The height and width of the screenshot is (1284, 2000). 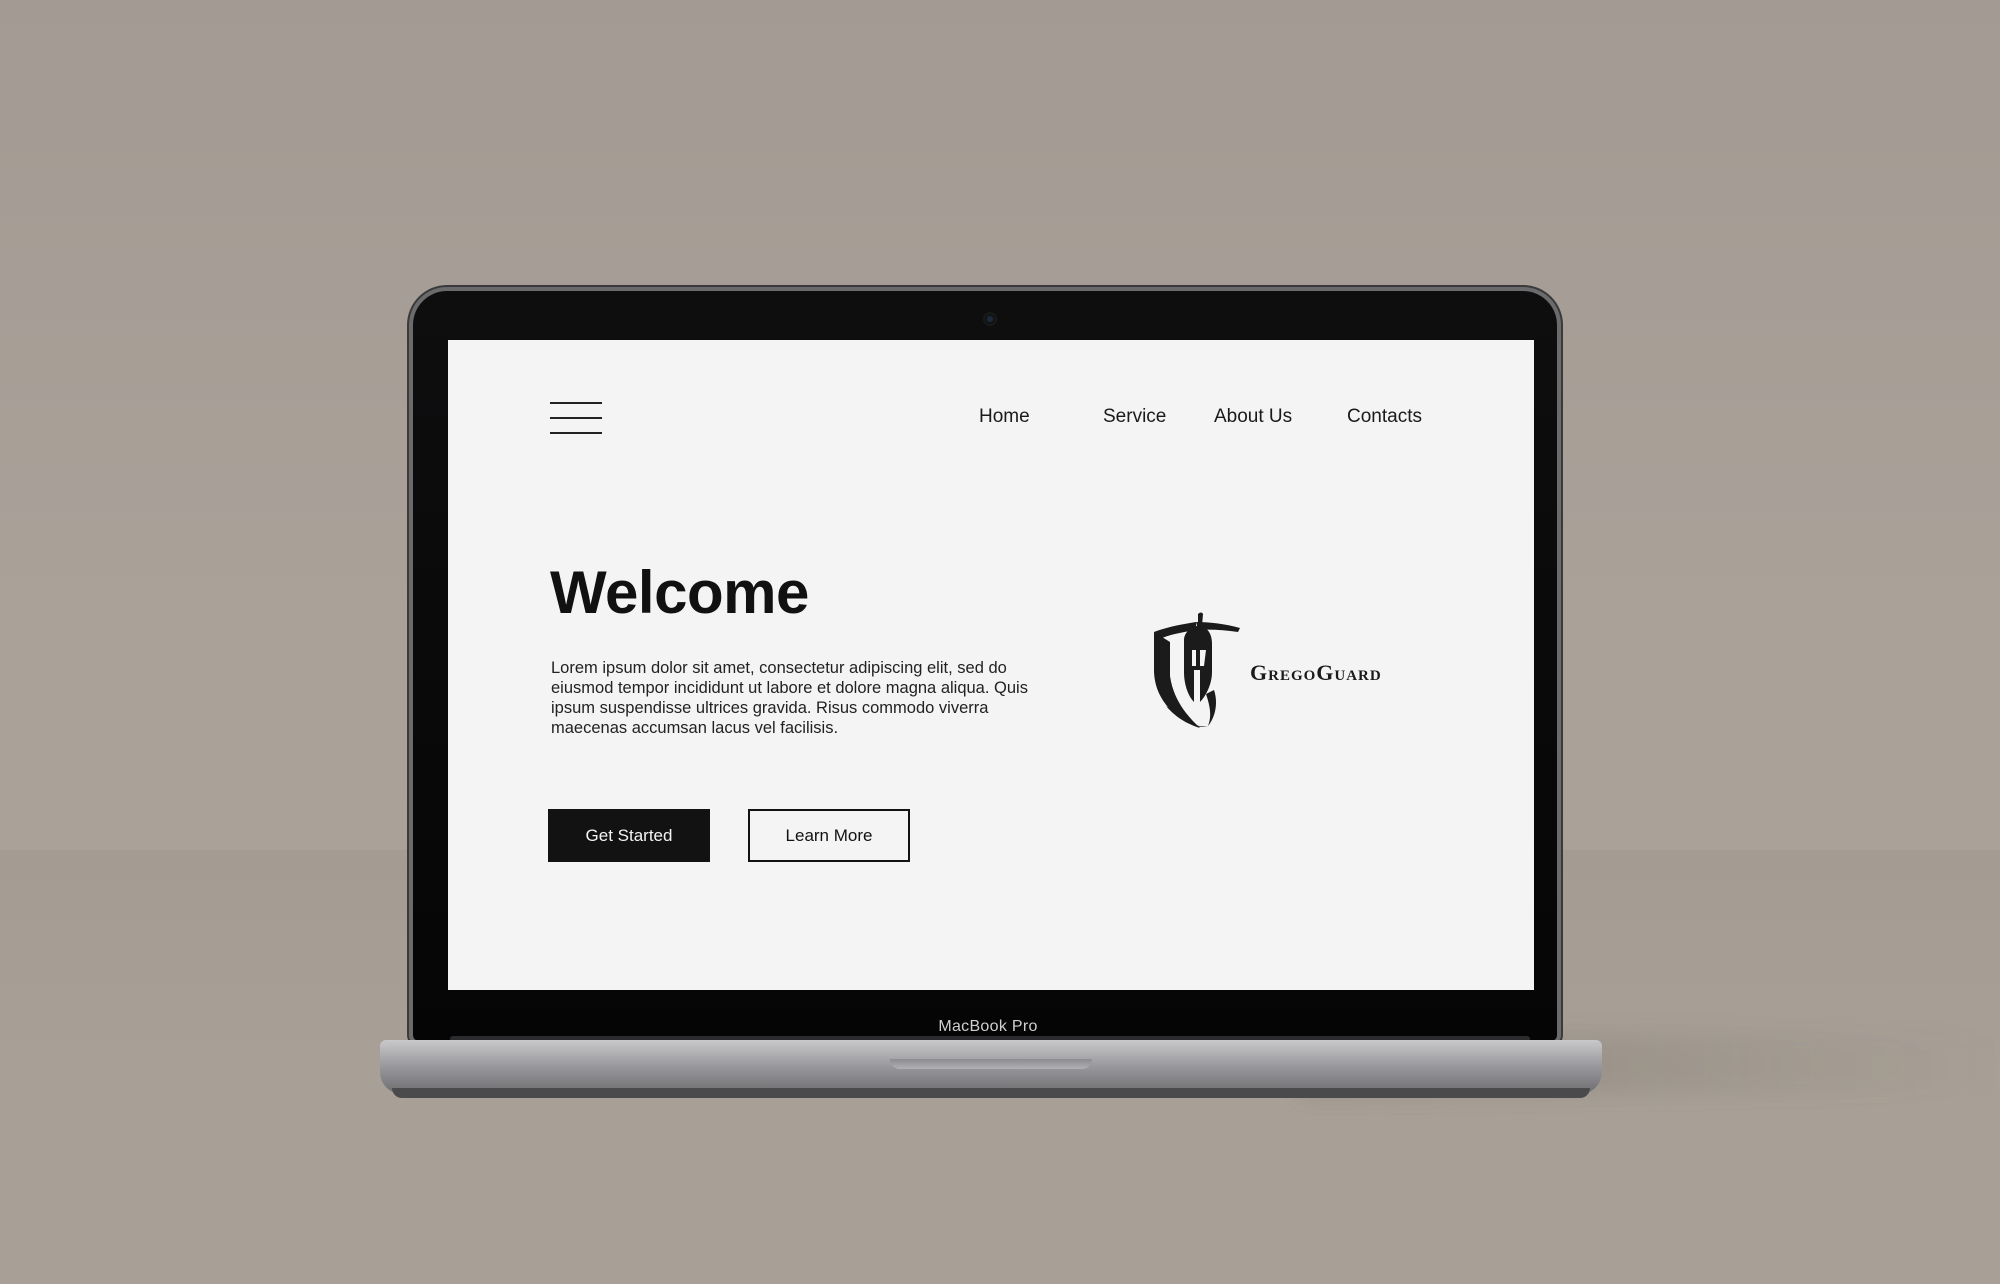 What do you see at coordinates (1253, 417) in the screenshot?
I see `nav-link-about-us: About Us` at bounding box center [1253, 417].